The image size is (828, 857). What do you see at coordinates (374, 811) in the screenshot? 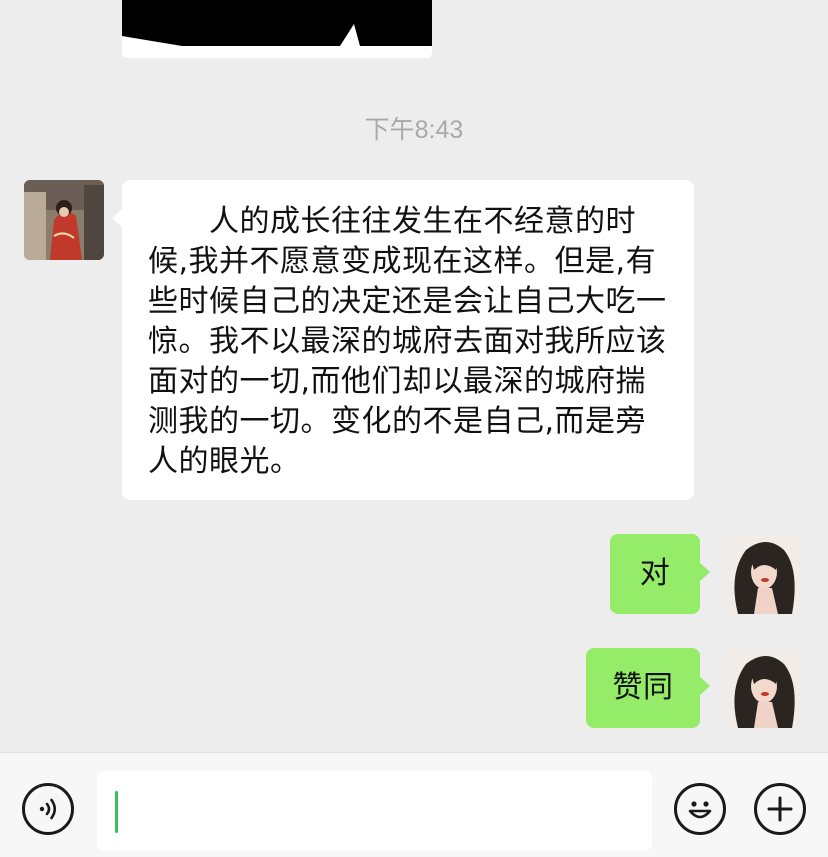
I see `message-input` at bounding box center [374, 811].